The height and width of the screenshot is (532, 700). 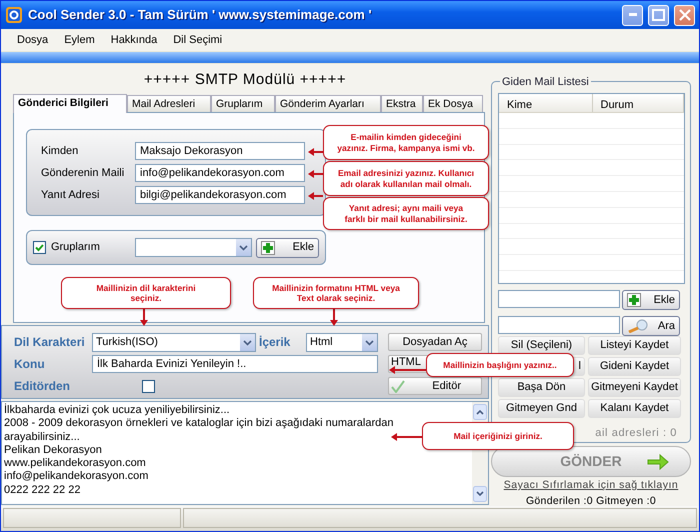 What do you see at coordinates (235, 364) in the screenshot?
I see `subject-field: İlk Baharda Evinizi Yenileyin !..` at bounding box center [235, 364].